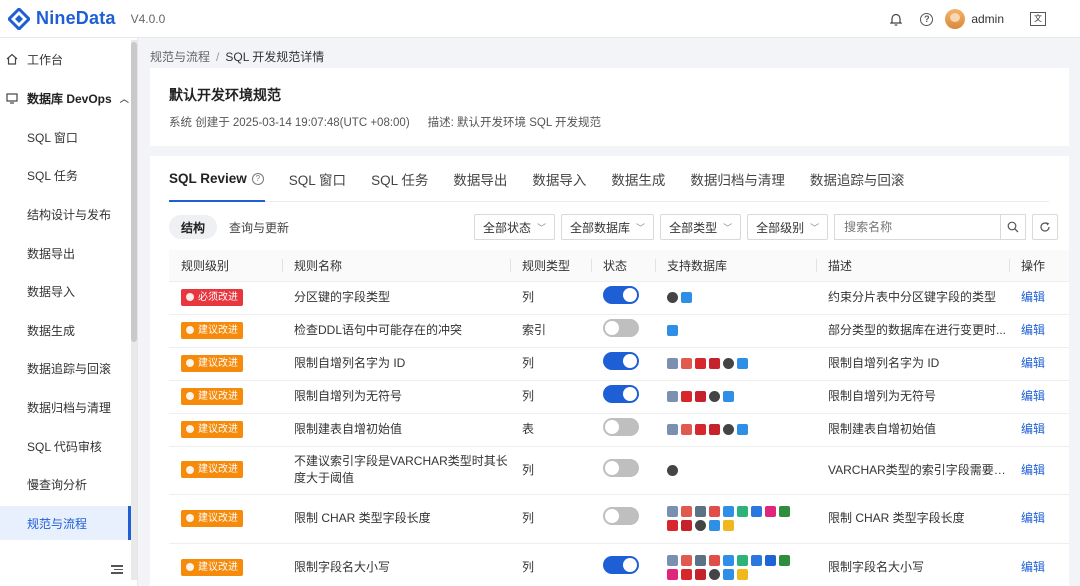 The width and height of the screenshot is (1080, 586). Describe the element at coordinates (534, 330) in the screenshot. I see `rule-type: 索引` at that location.